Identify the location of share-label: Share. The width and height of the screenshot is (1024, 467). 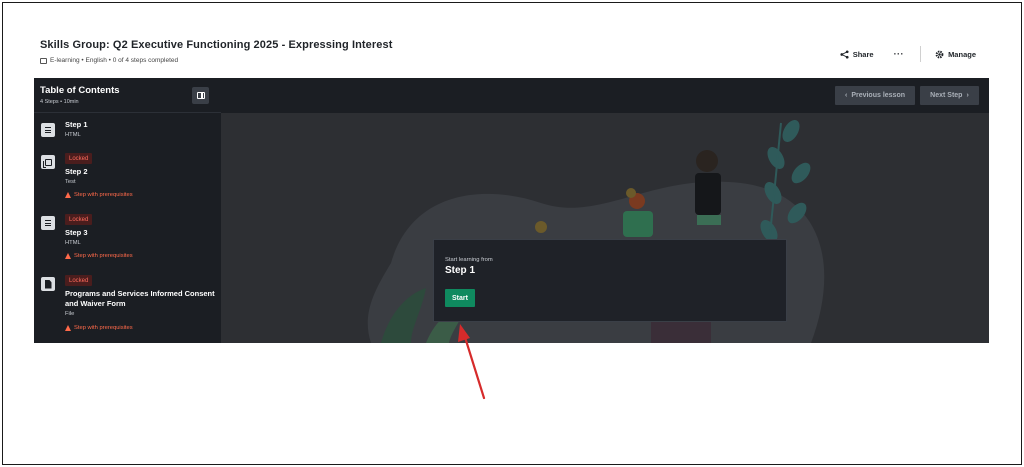
(863, 54).